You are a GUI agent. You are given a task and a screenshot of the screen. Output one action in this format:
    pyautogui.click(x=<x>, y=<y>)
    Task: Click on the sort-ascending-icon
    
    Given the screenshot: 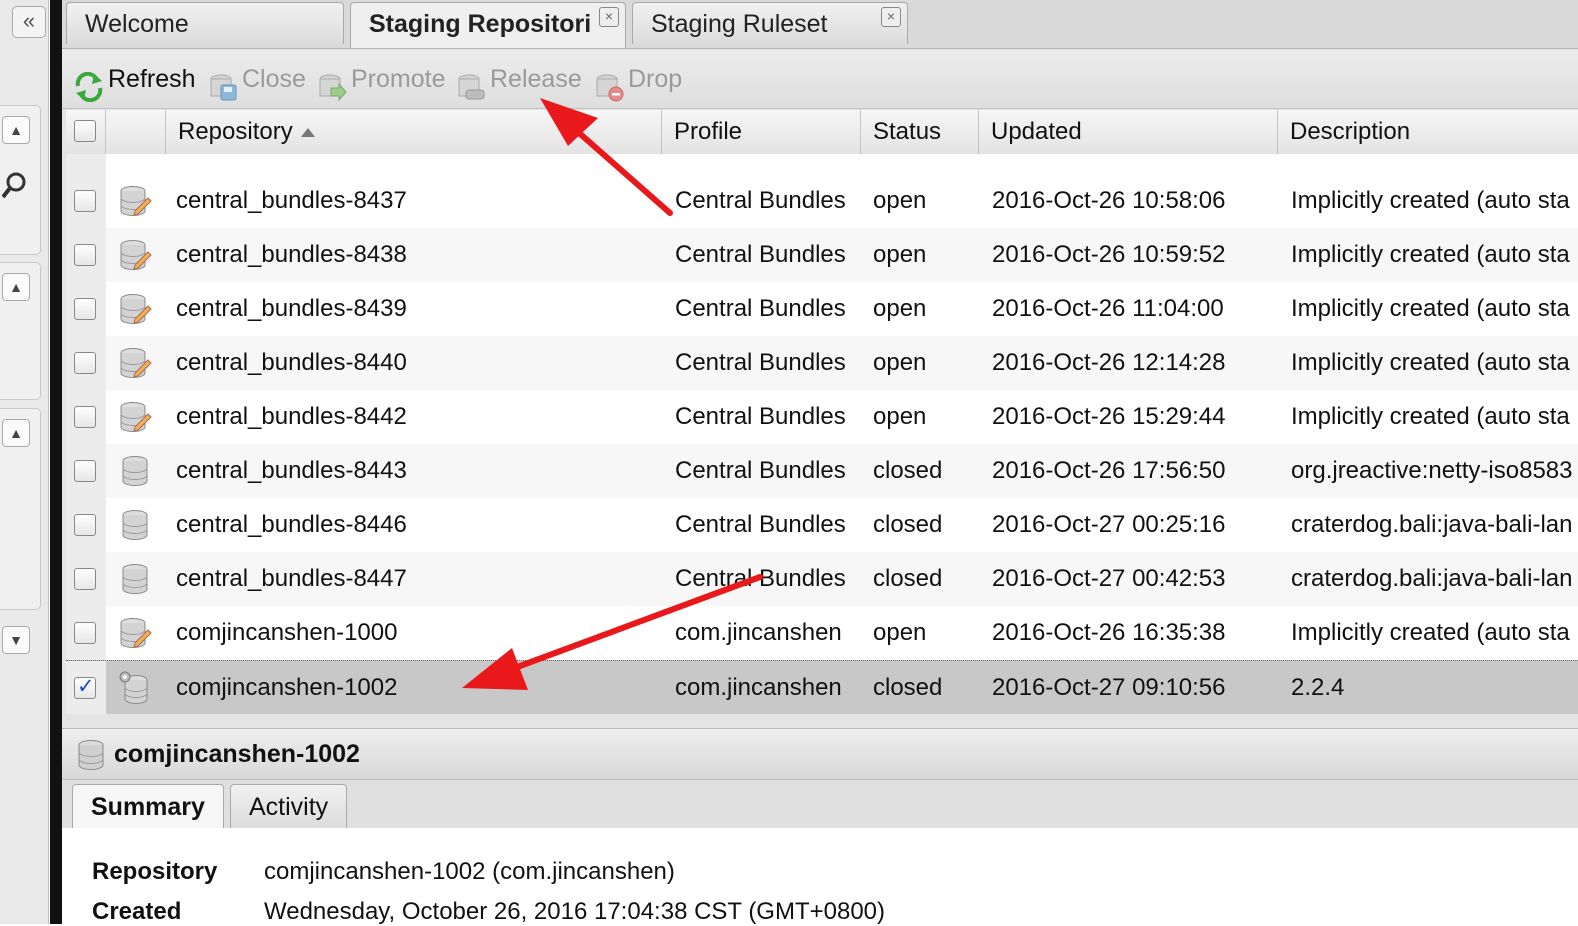 What is the action you would take?
    pyautogui.click(x=307, y=133)
    